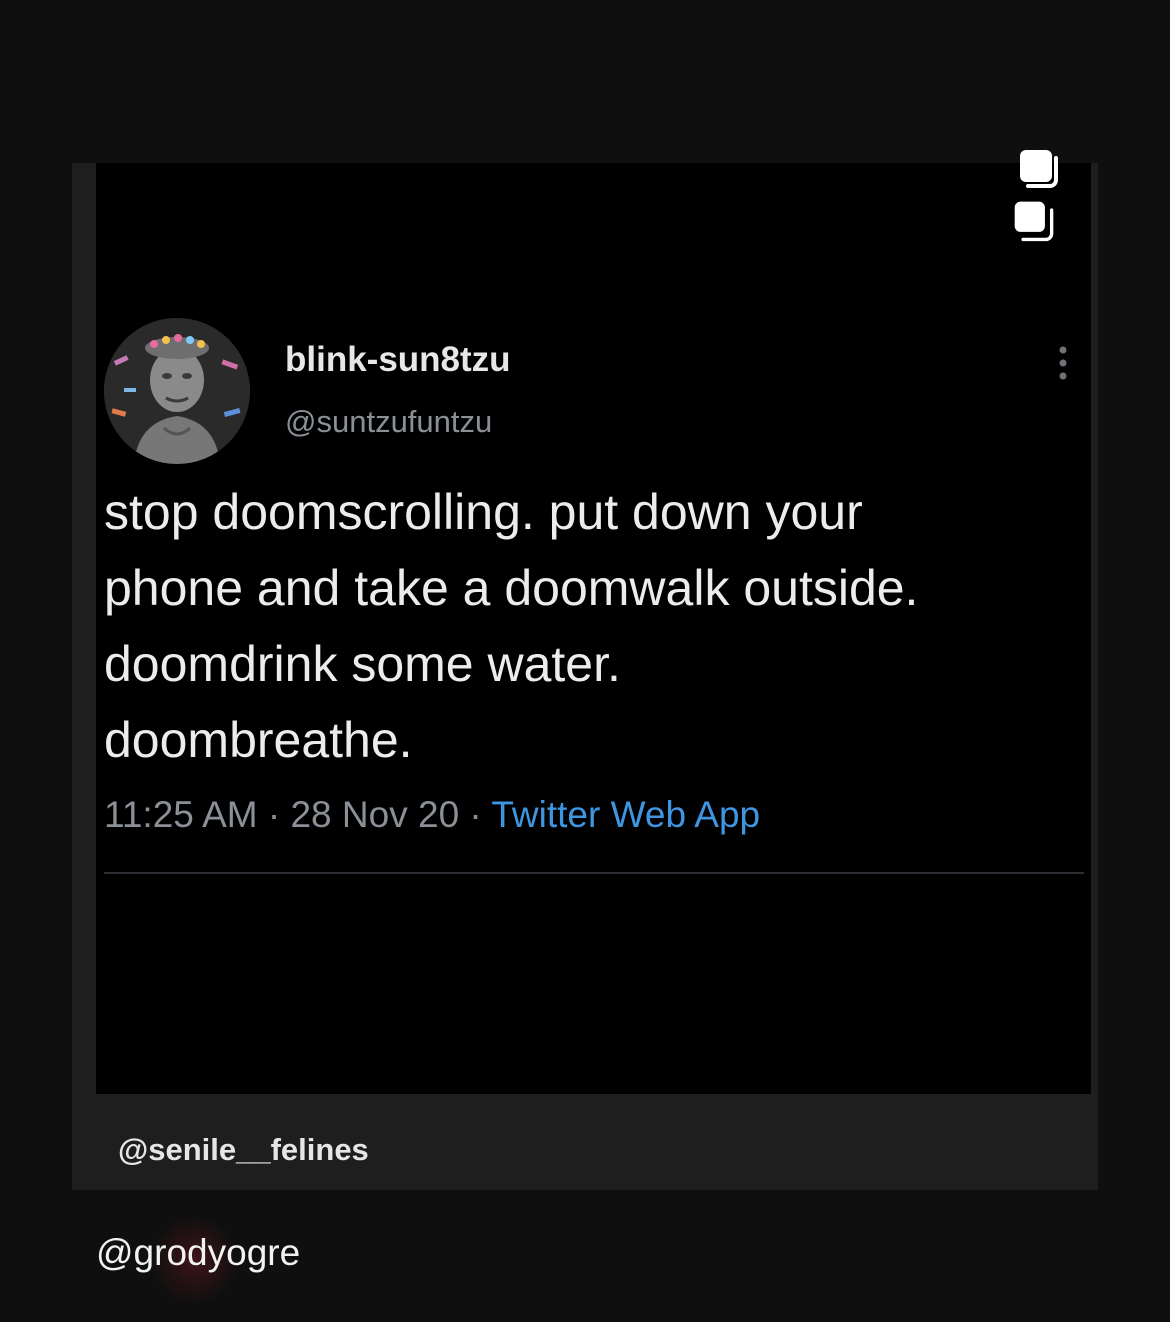 Image resolution: width=1170 pixels, height=1322 pixels. What do you see at coordinates (198, 1253) in the screenshot?
I see `footer-handle: @grodyogre` at bounding box center [198, 1253].